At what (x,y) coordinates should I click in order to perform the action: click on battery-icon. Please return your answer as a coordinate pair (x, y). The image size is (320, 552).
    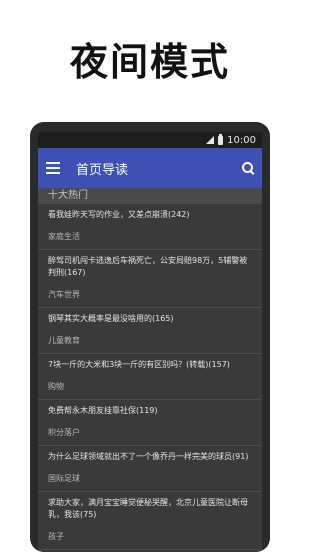
    Looking at the image, I should click on (221, 139).